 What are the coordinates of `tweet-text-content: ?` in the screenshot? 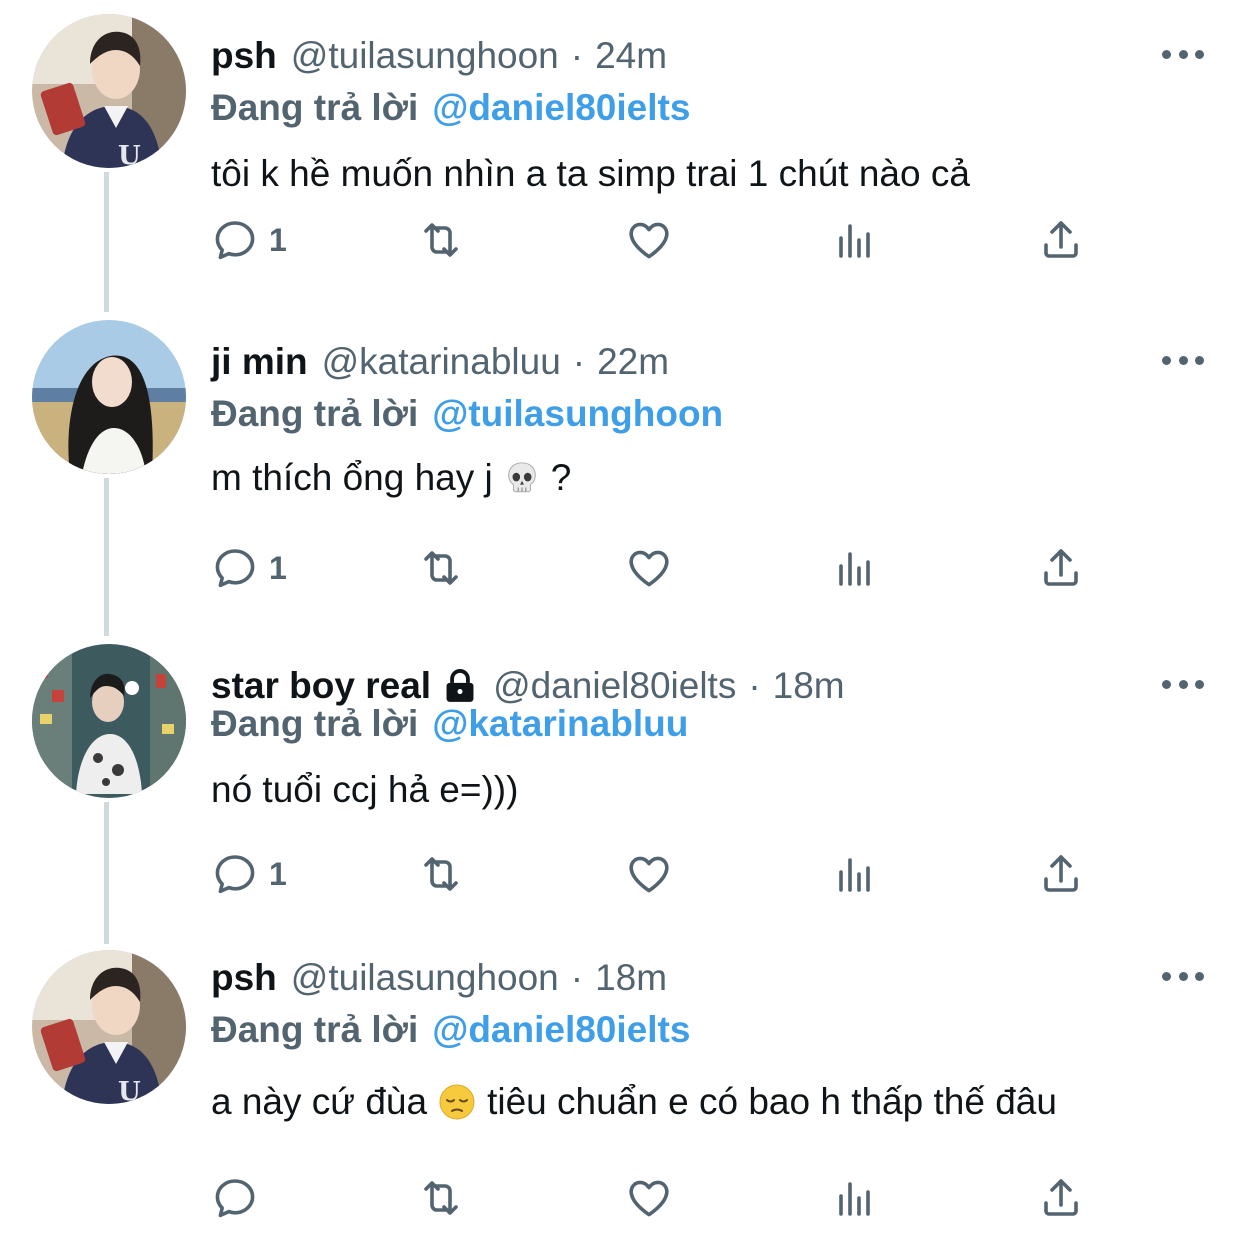 It's located at (561, 477).